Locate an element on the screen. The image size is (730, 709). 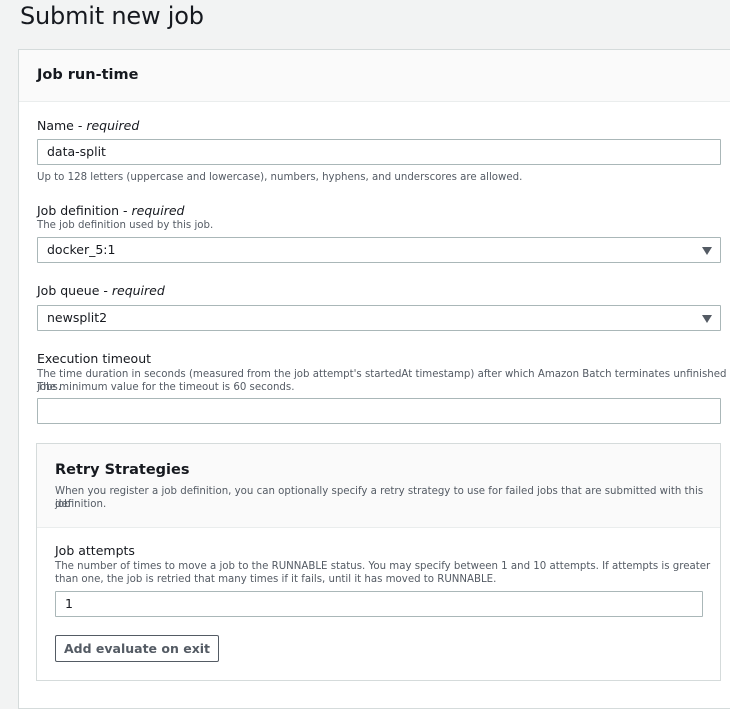
page-title: Submit new job is located at coordinates (112, 16).